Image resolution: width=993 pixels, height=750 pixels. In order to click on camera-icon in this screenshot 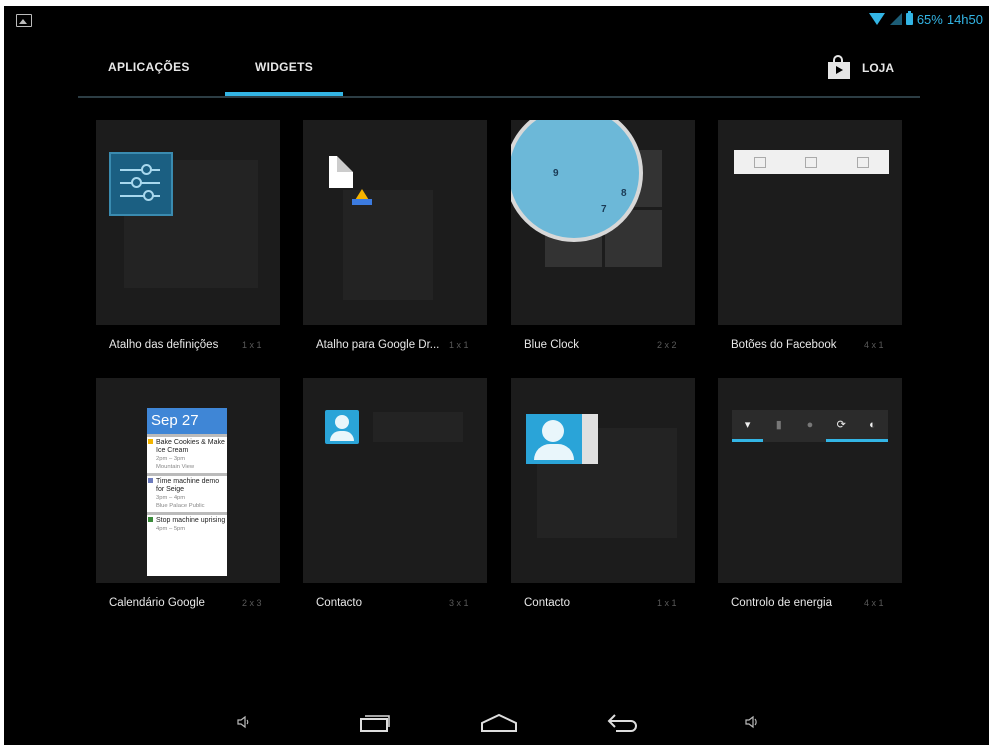, I will do `click(811, 162)`.